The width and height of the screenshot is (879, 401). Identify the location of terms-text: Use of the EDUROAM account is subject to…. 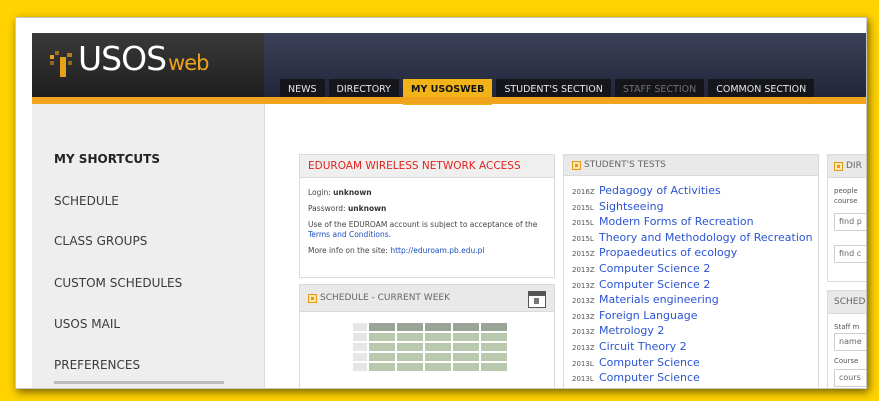
(423, 224).